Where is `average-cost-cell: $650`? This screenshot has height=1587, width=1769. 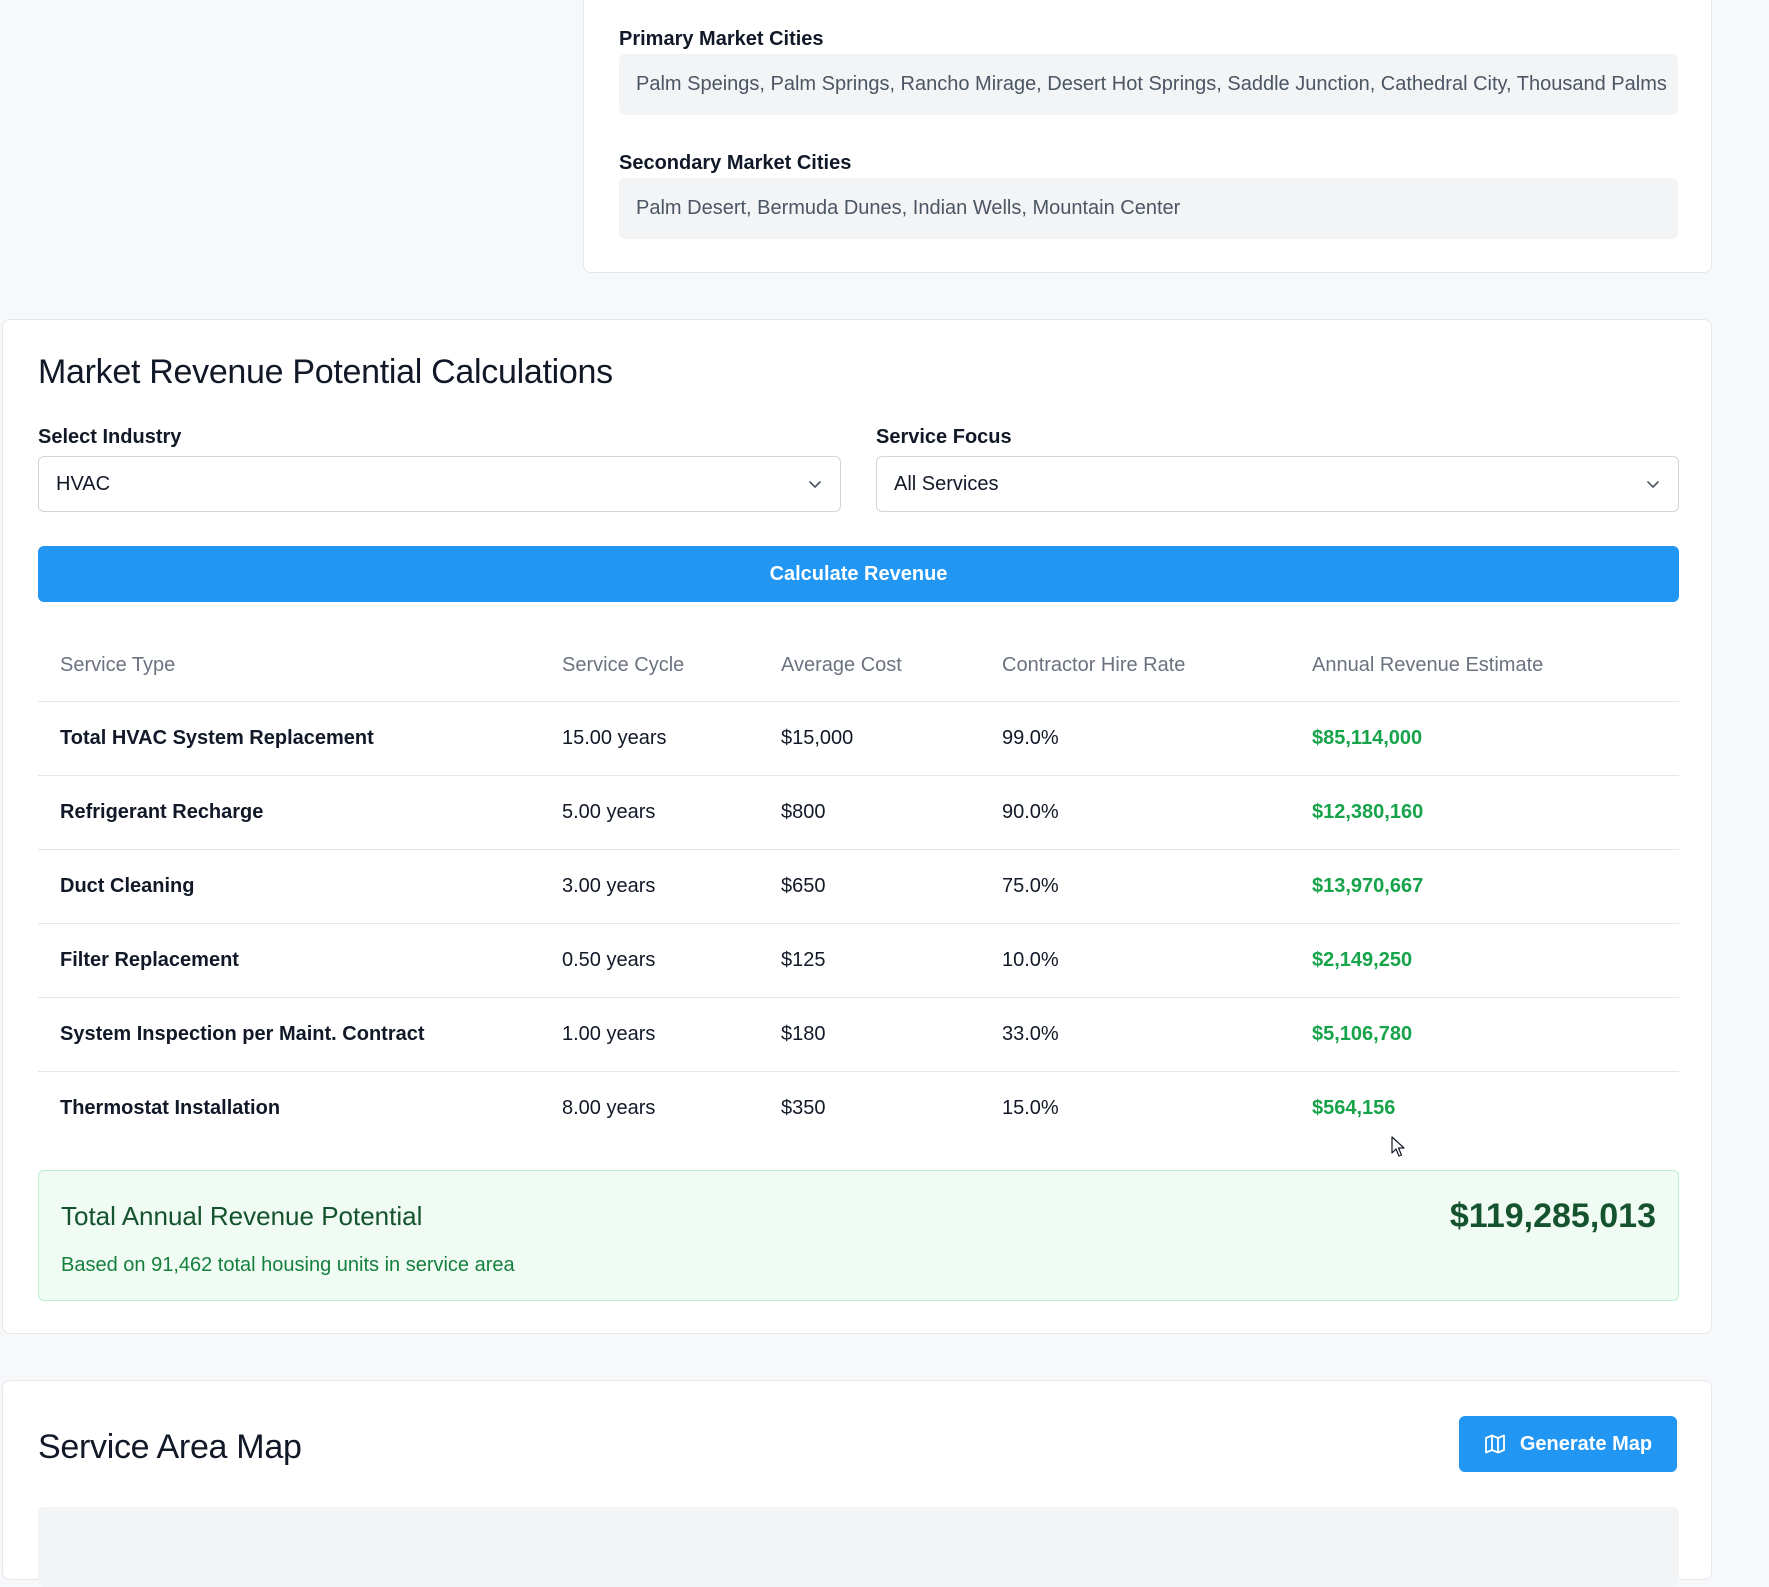
average-cost-cell: $650 is located at coordinates (891, 886).